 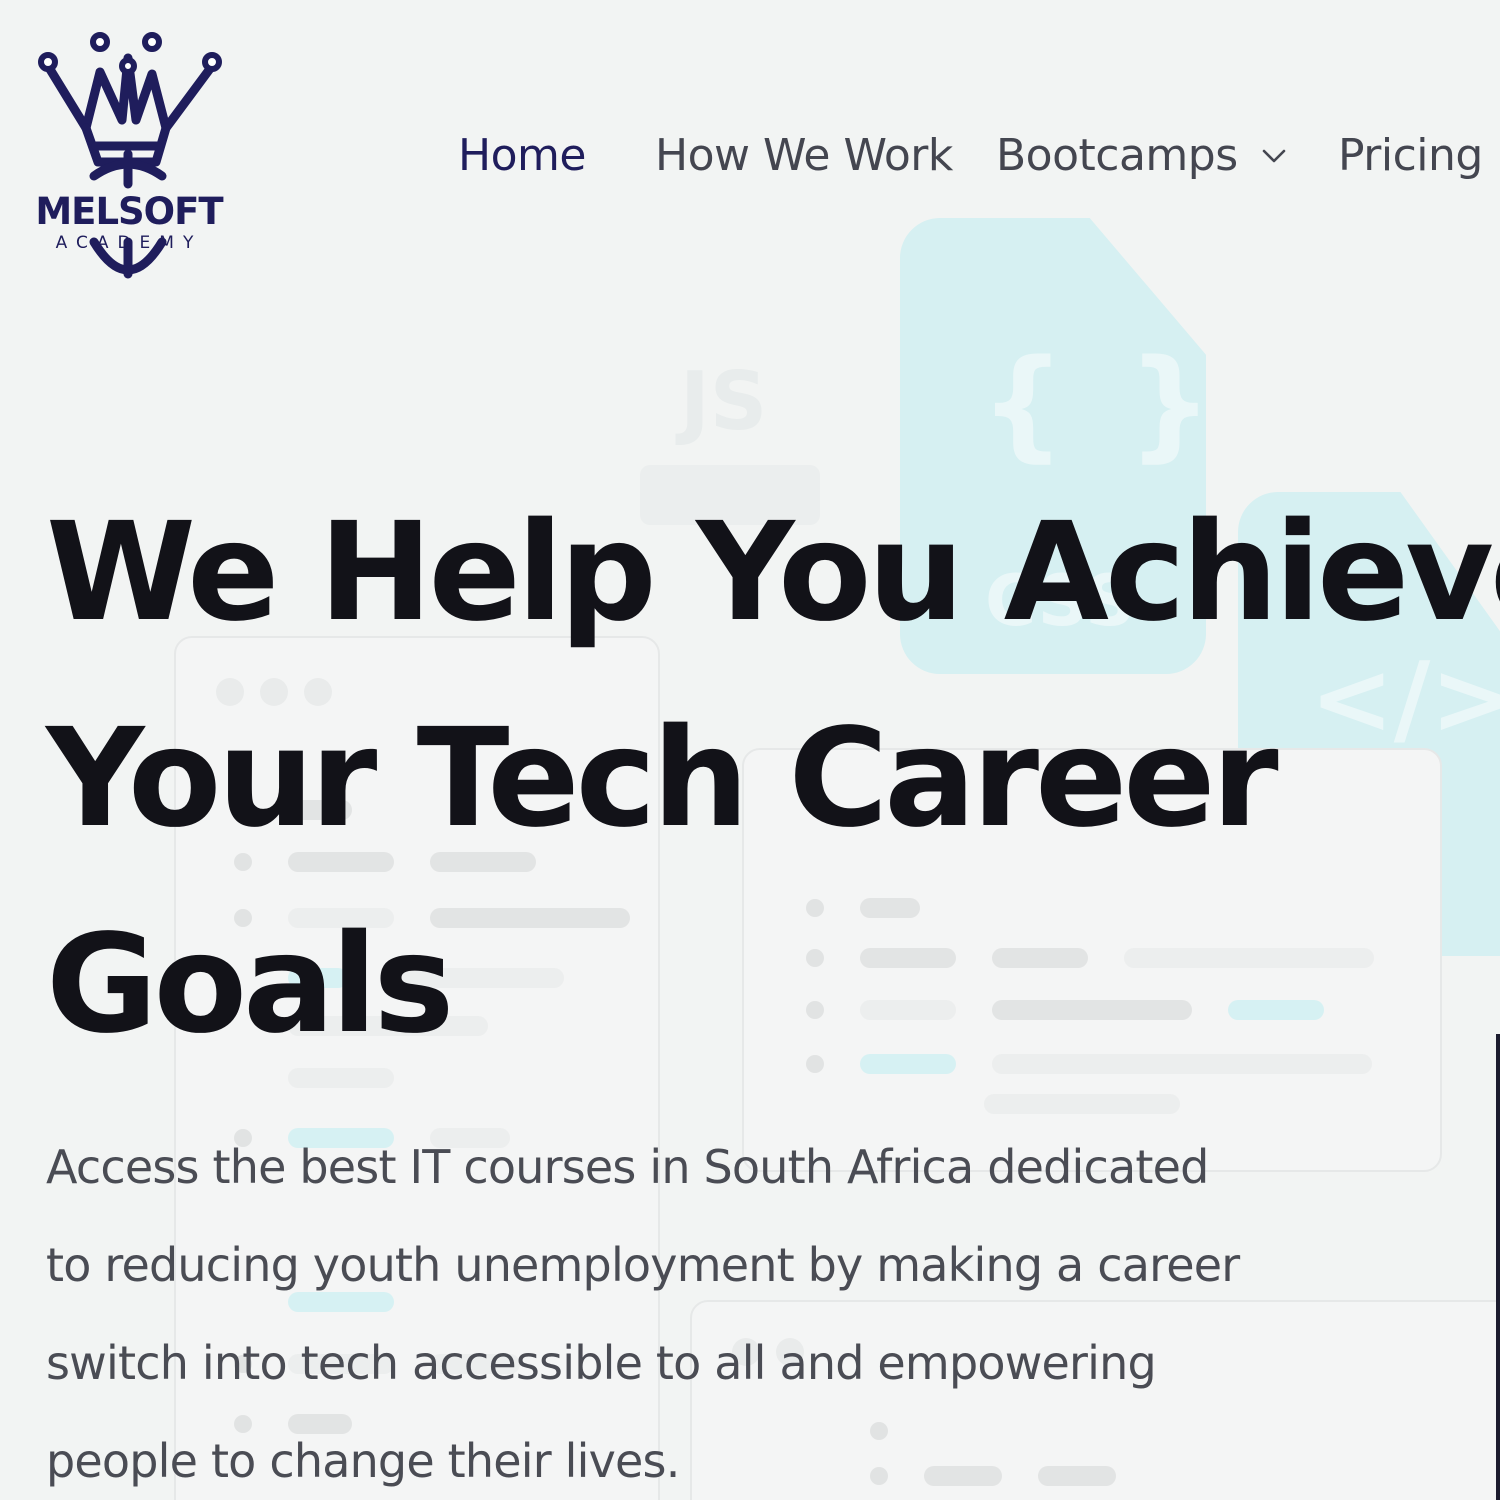 What do you see at coordinates (662, 779) in the screenshot?
I see `hero-title-line: Your Tech Career` at bounding box center [662, 779].